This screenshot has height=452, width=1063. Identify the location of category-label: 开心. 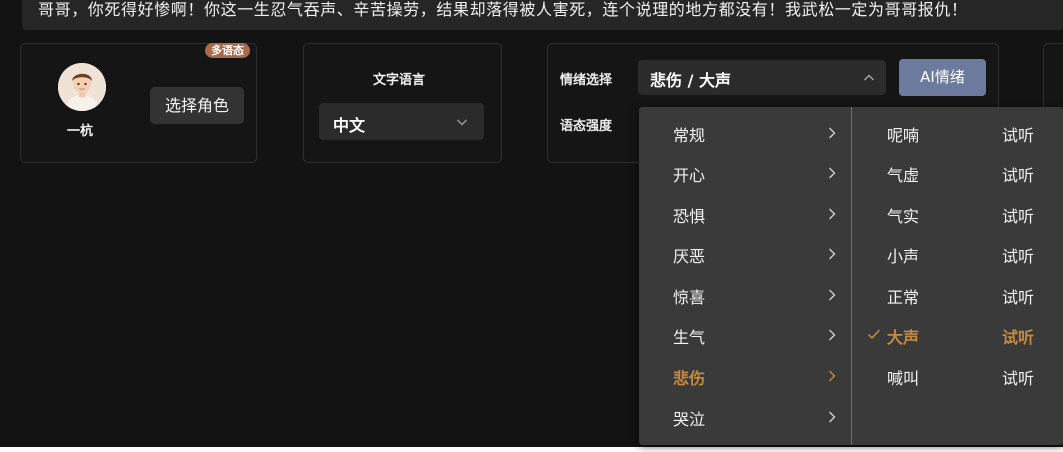
(689, 175).